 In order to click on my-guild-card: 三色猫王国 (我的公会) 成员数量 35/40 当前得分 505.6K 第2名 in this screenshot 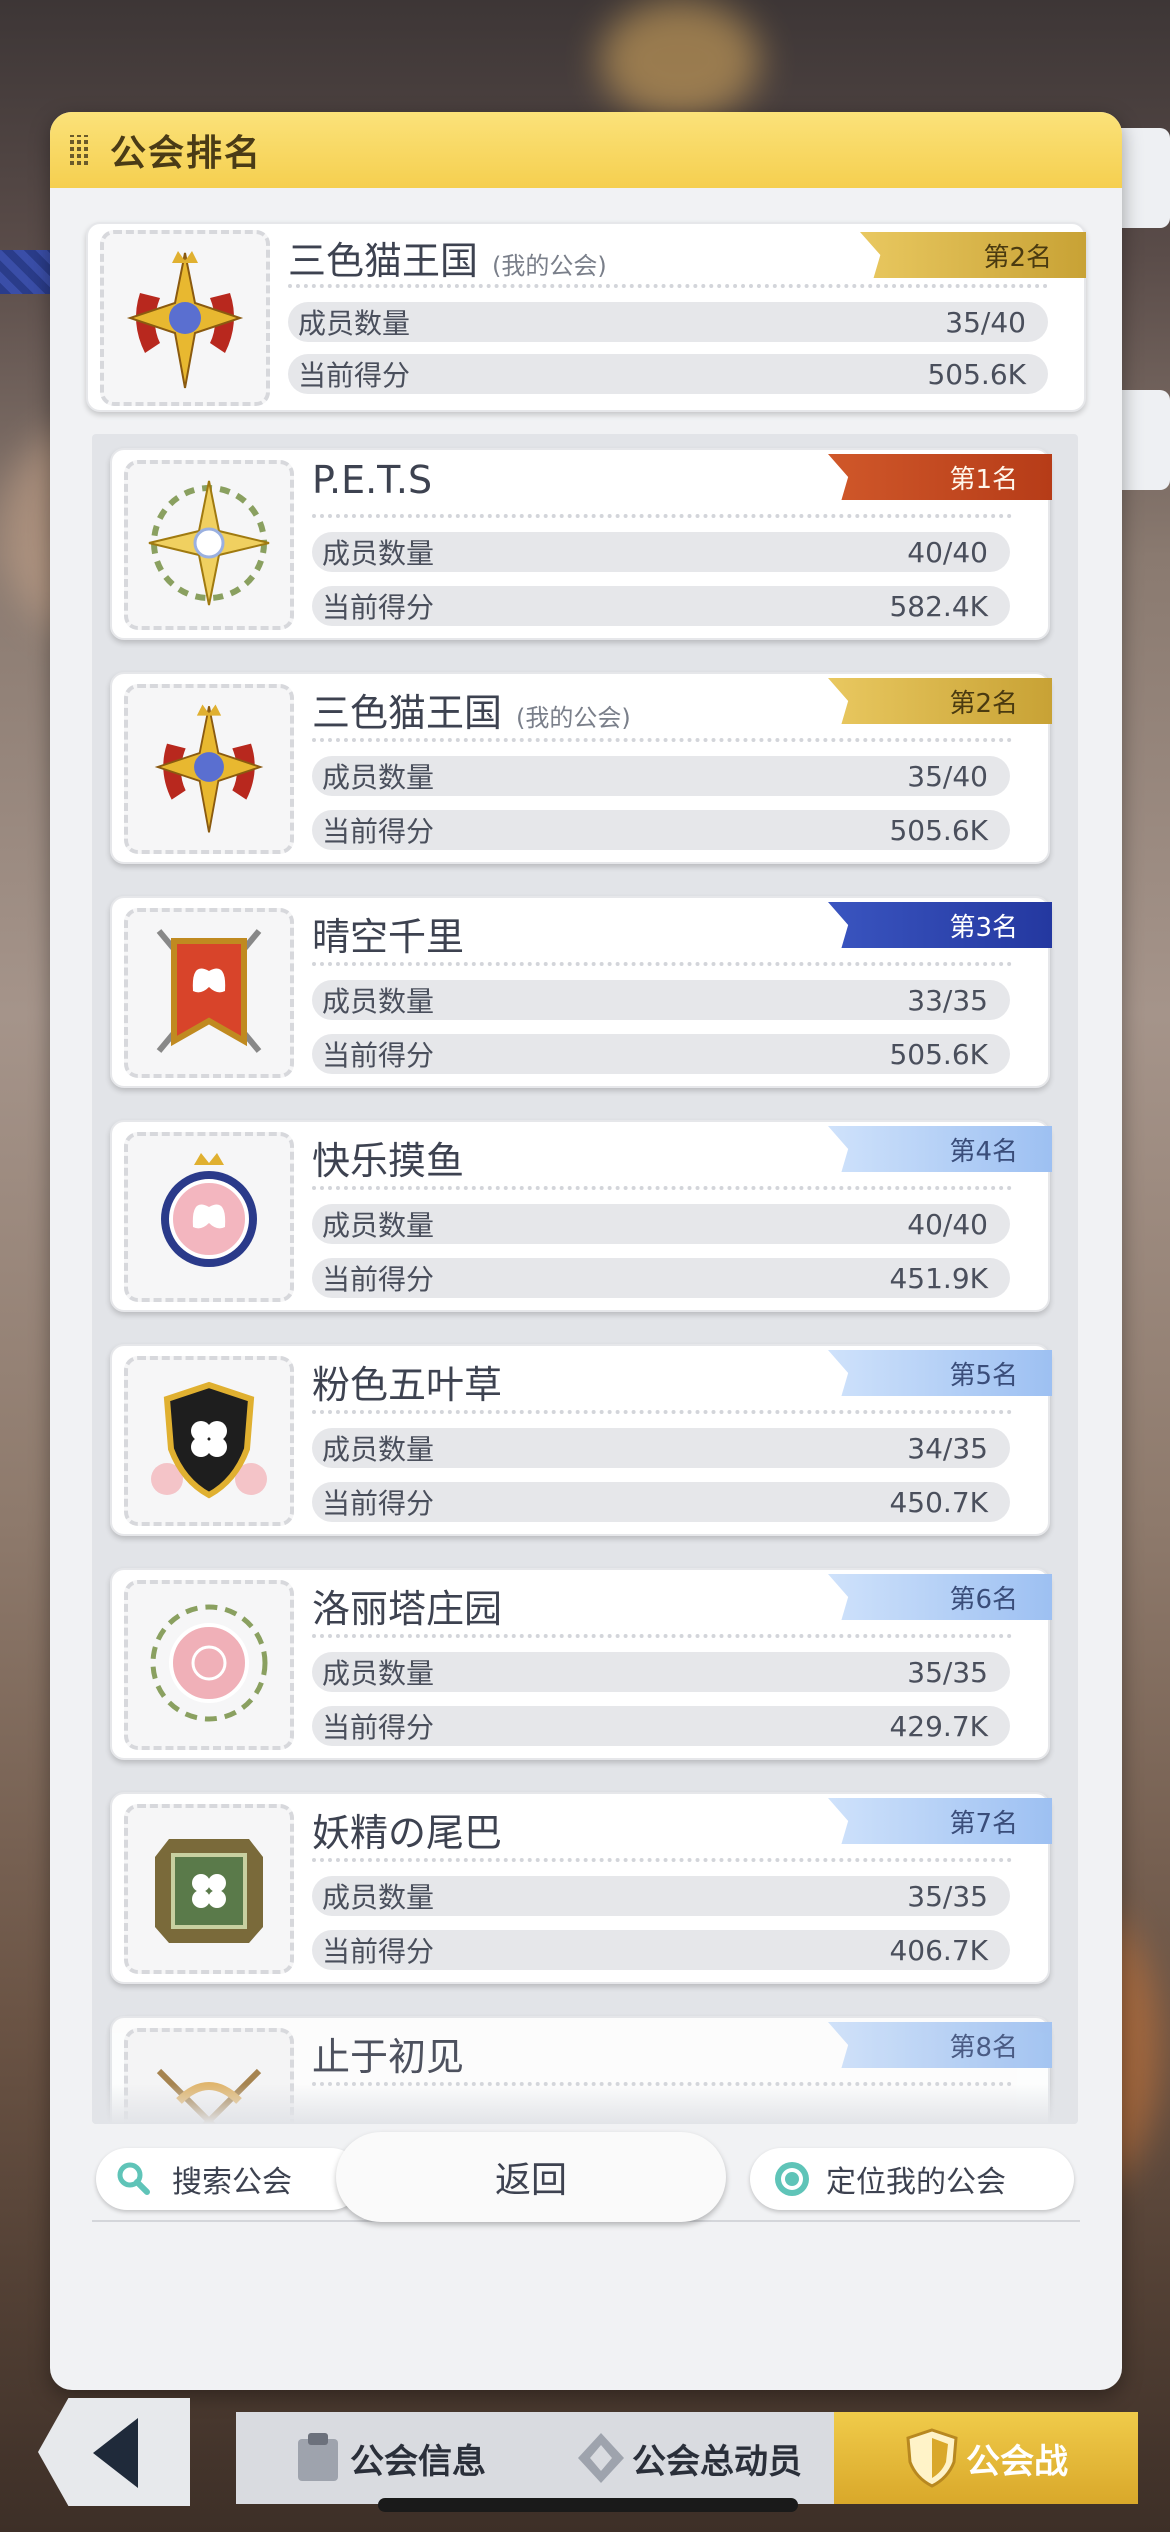, I will do `click(586, 317)`.